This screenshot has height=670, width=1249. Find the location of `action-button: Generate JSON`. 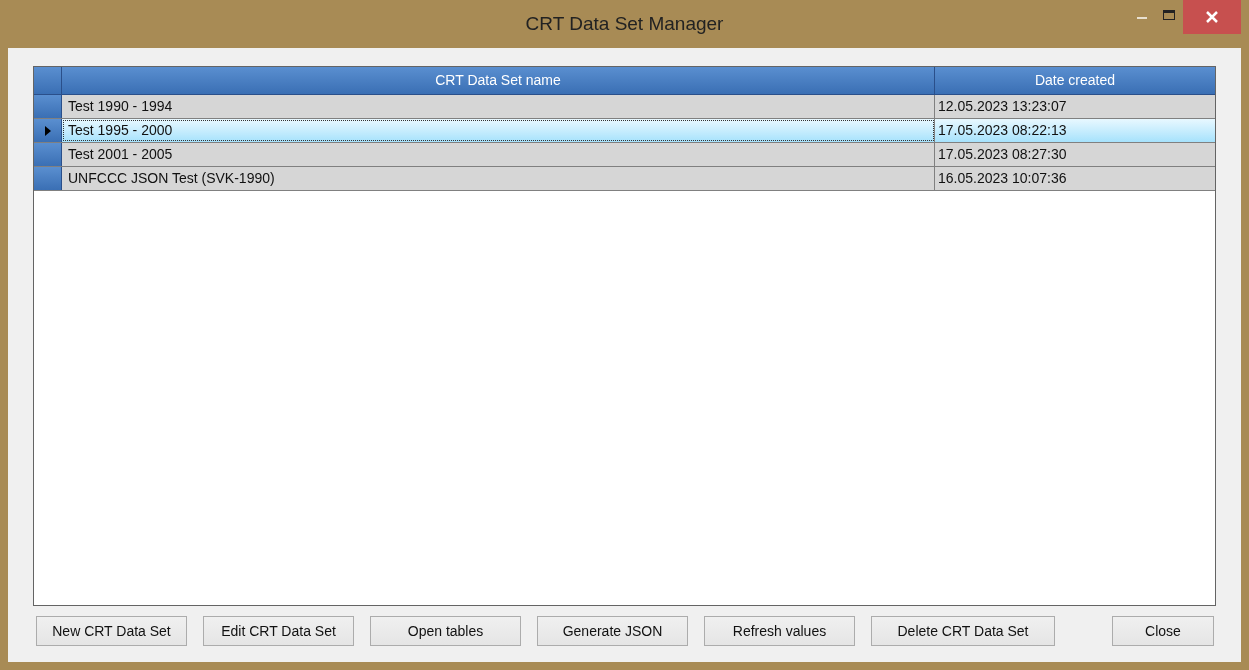

action-button: Generate JSON is located at coordinates (612, 631).